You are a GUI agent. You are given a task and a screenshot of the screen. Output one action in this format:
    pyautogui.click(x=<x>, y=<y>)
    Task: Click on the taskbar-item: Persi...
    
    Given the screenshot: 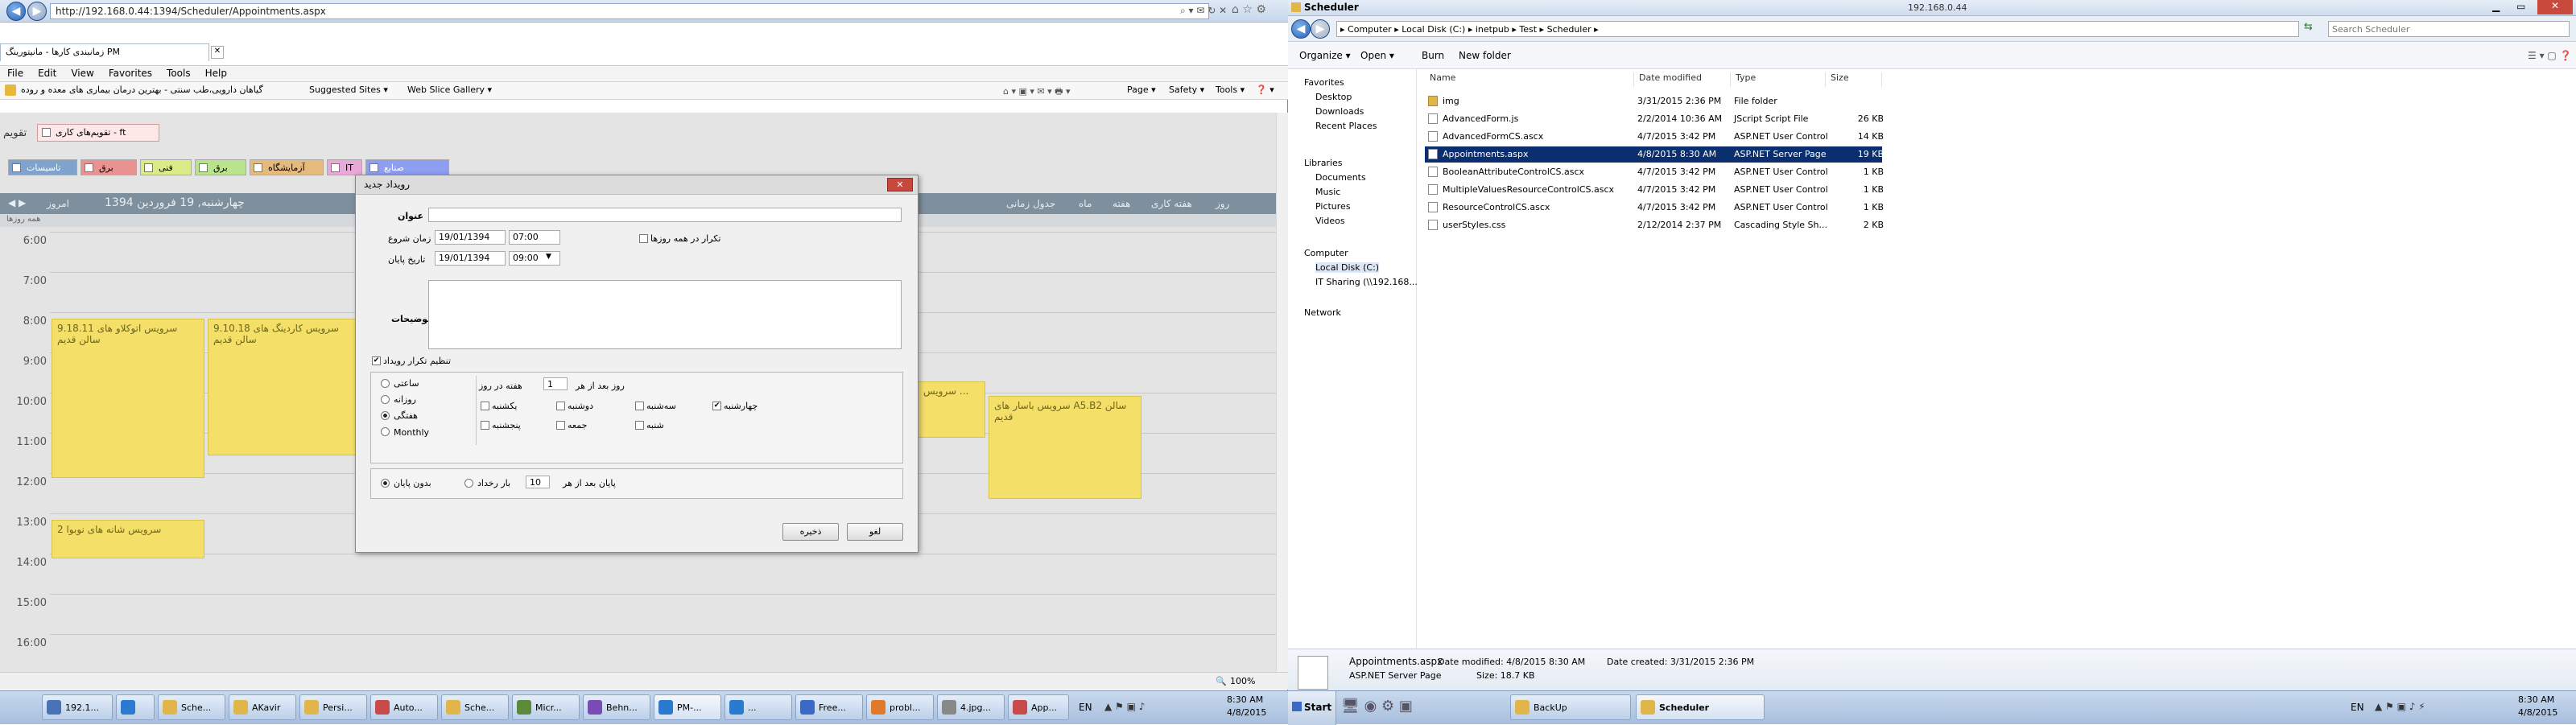 What is the action you would take?
    pyautogui.click(x=333, y=707)
    